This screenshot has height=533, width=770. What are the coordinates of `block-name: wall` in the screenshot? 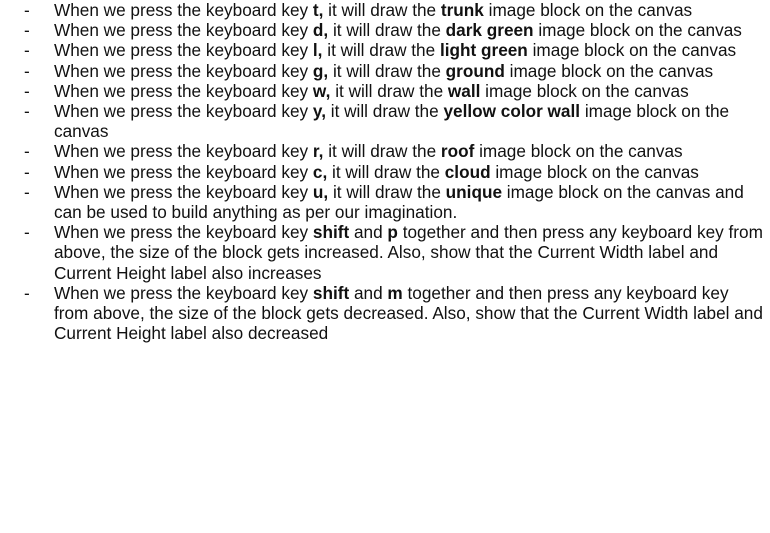 It's located at (464, 90).